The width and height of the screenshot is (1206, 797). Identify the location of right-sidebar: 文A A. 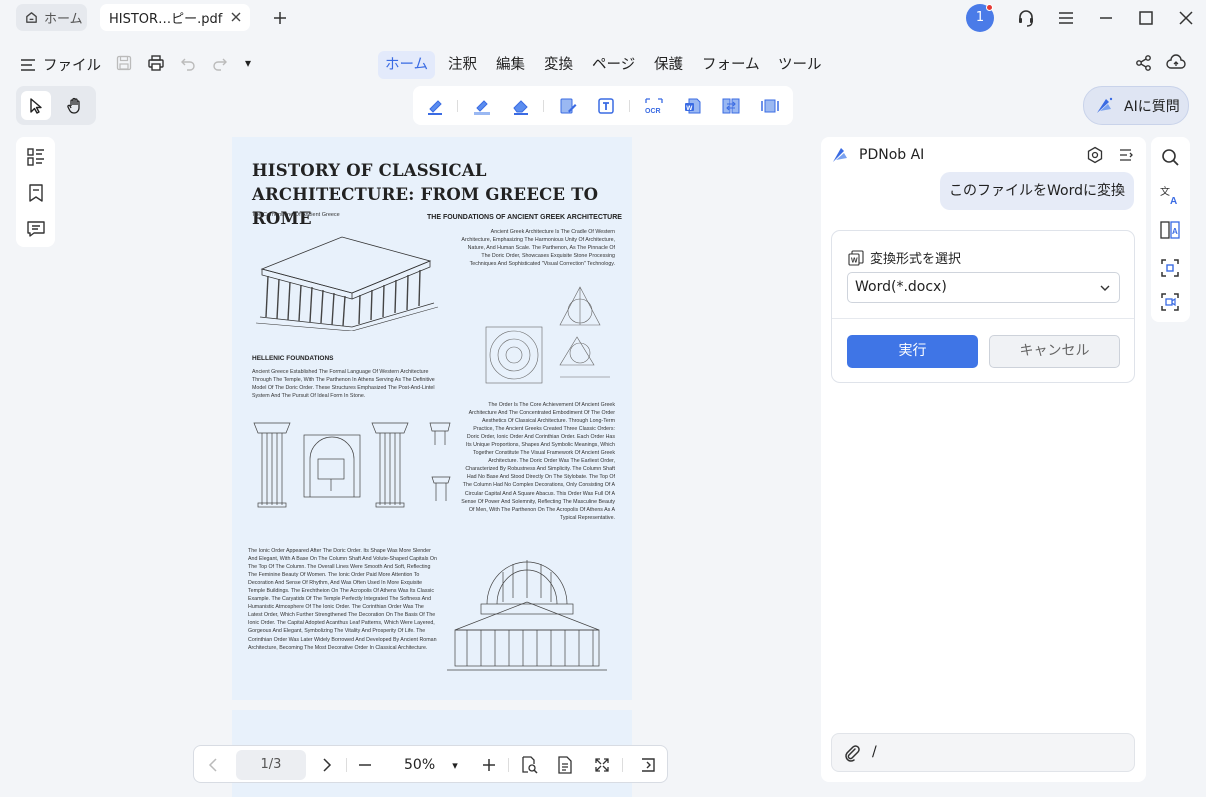
(1170, 229).